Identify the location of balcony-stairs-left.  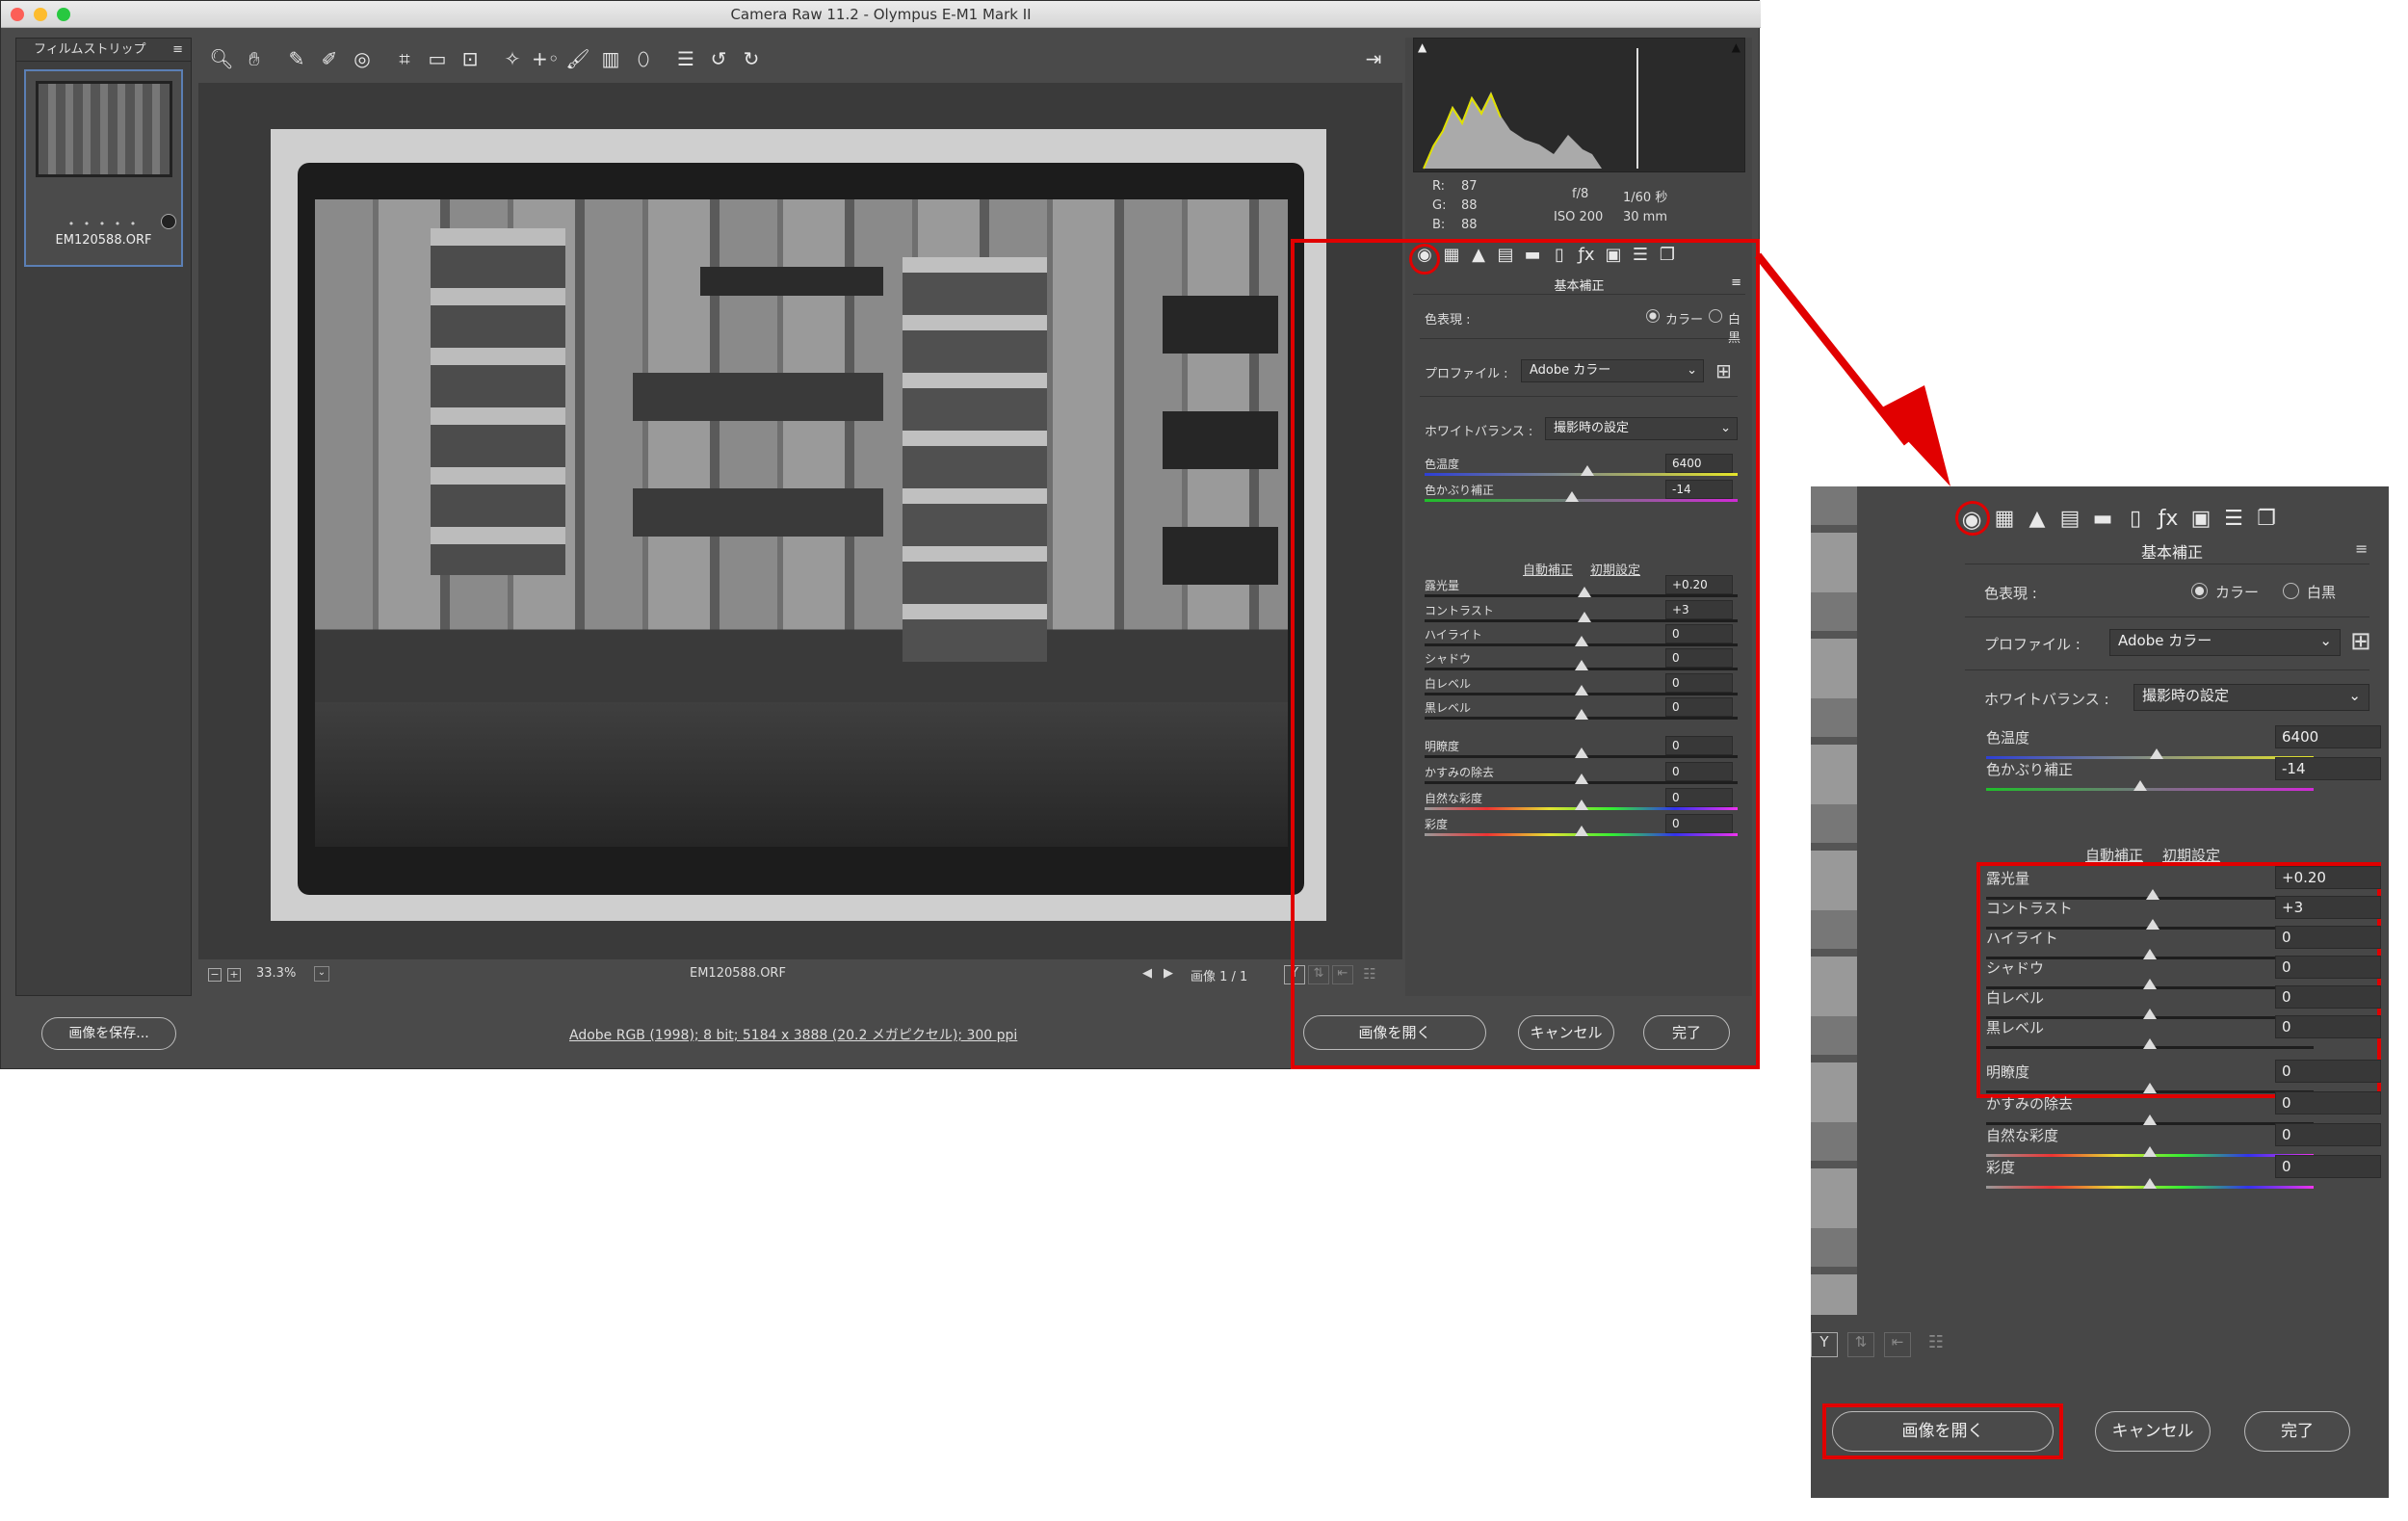
(498, 401).